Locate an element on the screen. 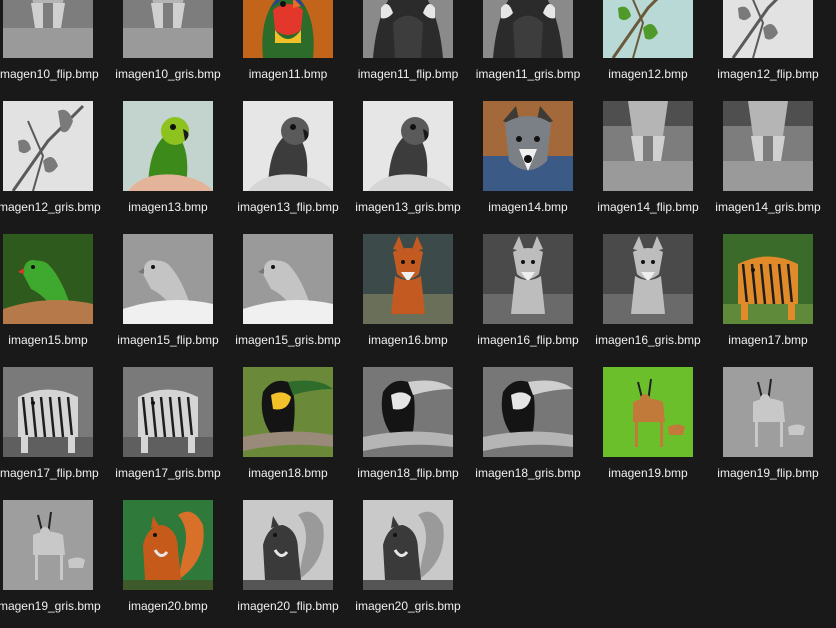 This screenshot has width=836, height=628. file-name: imagen14_gris.bmp is located at coordinates (768, 207).